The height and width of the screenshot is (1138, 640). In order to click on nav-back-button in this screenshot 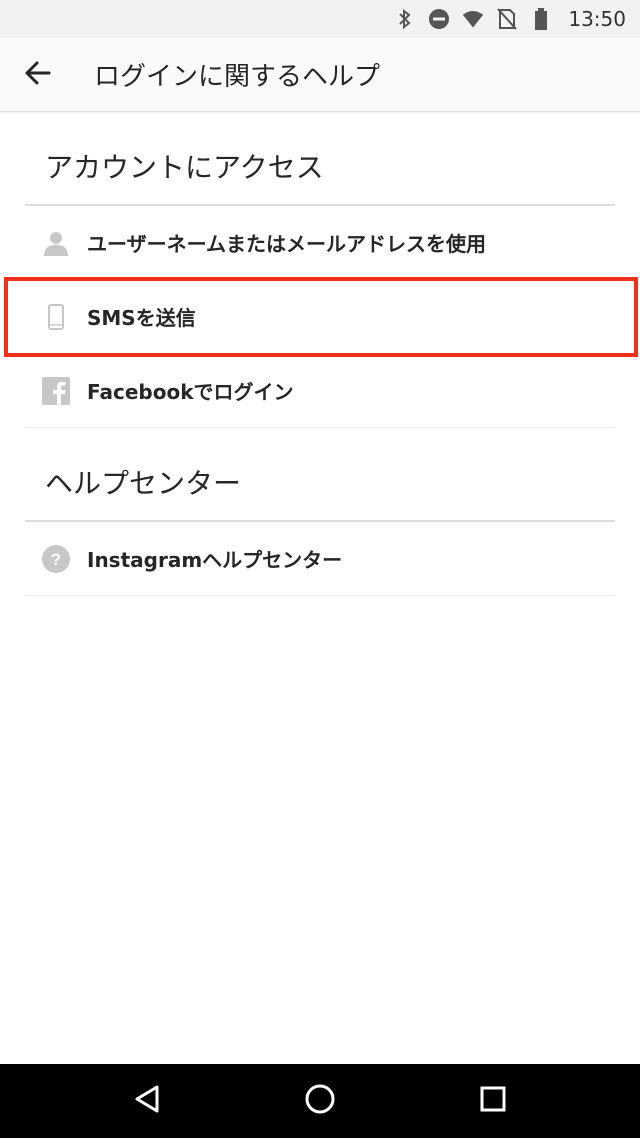, I will do `click(147, 1101)`.